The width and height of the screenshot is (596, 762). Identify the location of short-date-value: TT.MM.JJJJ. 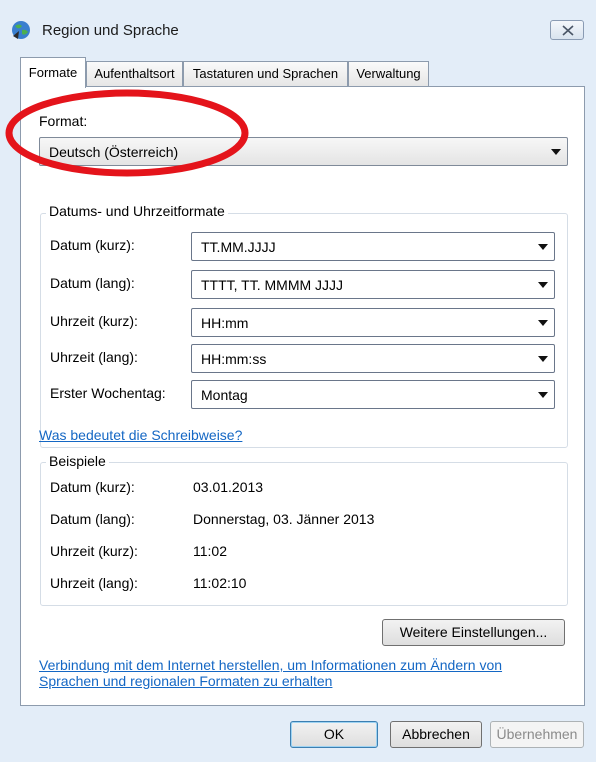
(238, 247).